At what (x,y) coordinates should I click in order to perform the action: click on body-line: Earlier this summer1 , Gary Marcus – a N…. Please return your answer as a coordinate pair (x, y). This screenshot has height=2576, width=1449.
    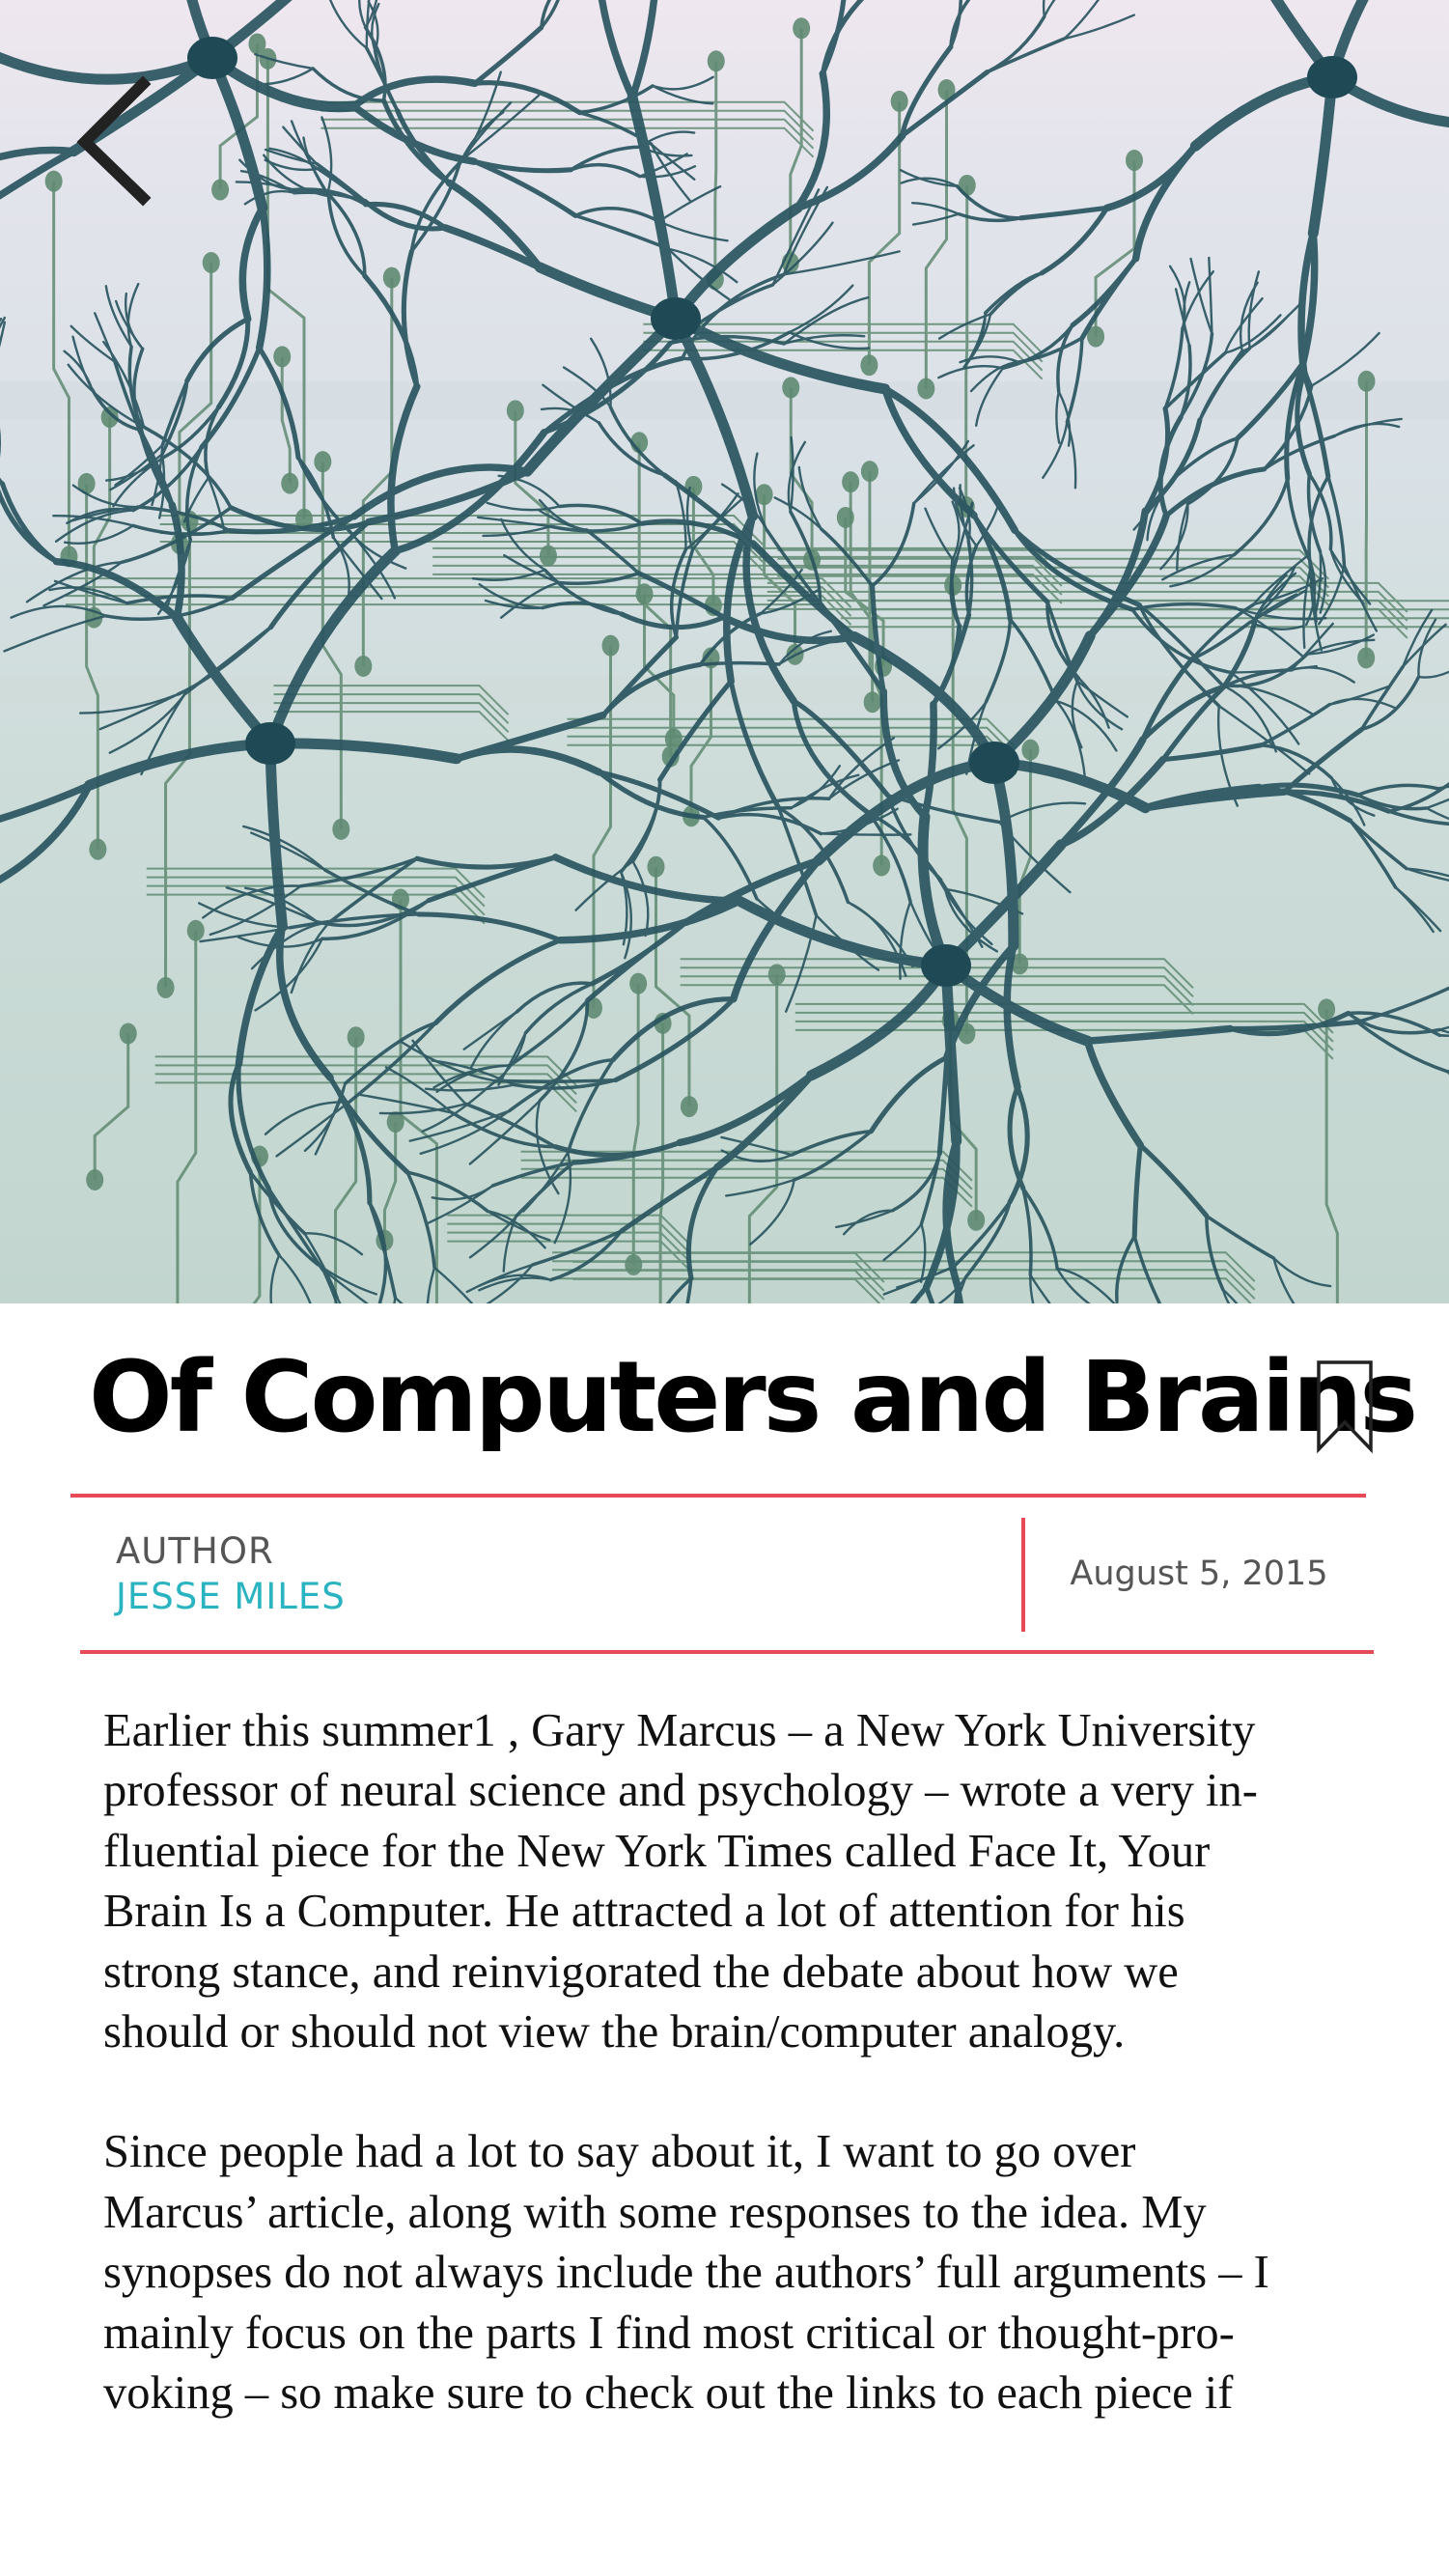
    Looking at the image, I should click on (679, 1731).